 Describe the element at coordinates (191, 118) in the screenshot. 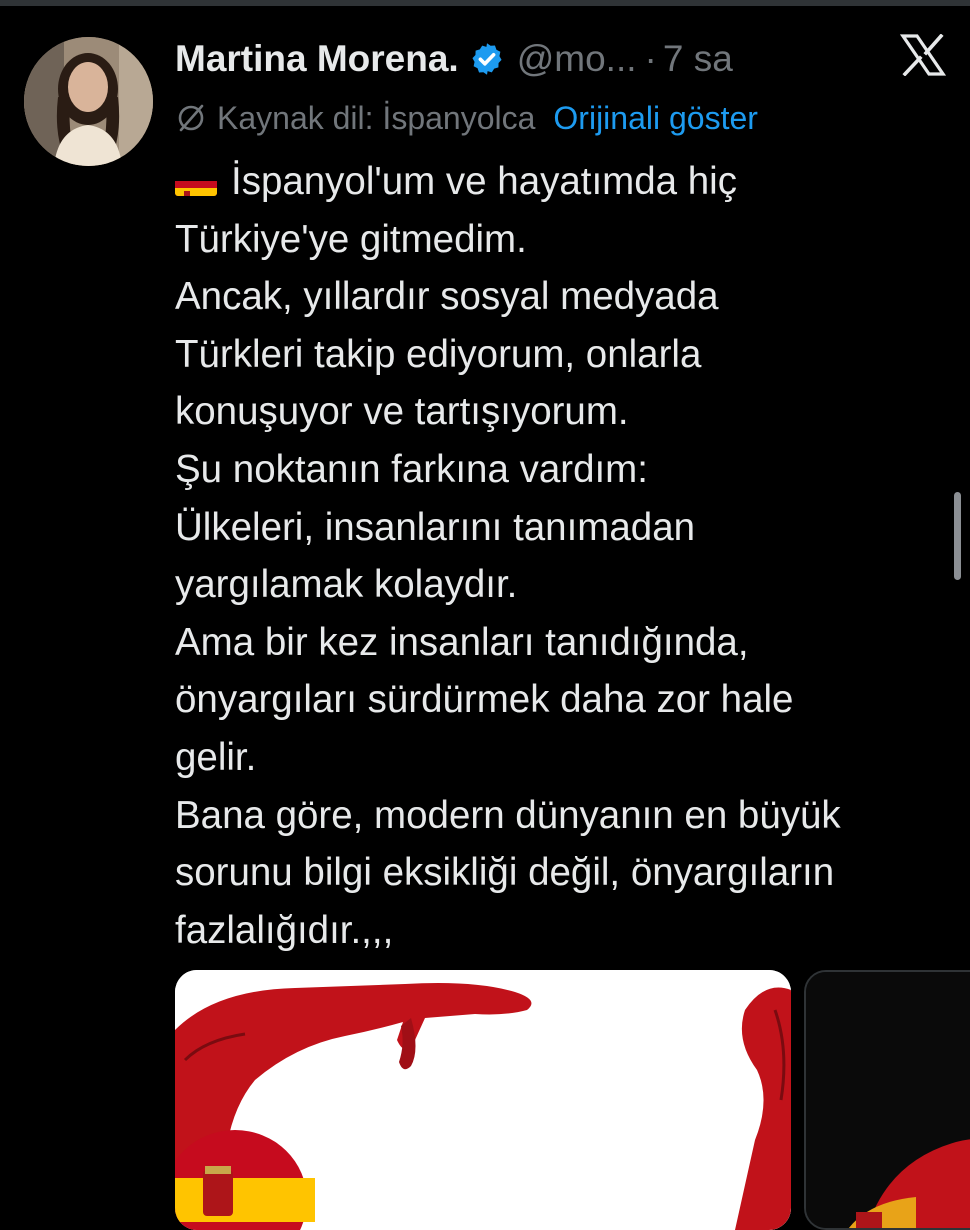

I see `globe-slash-icon` at that location.